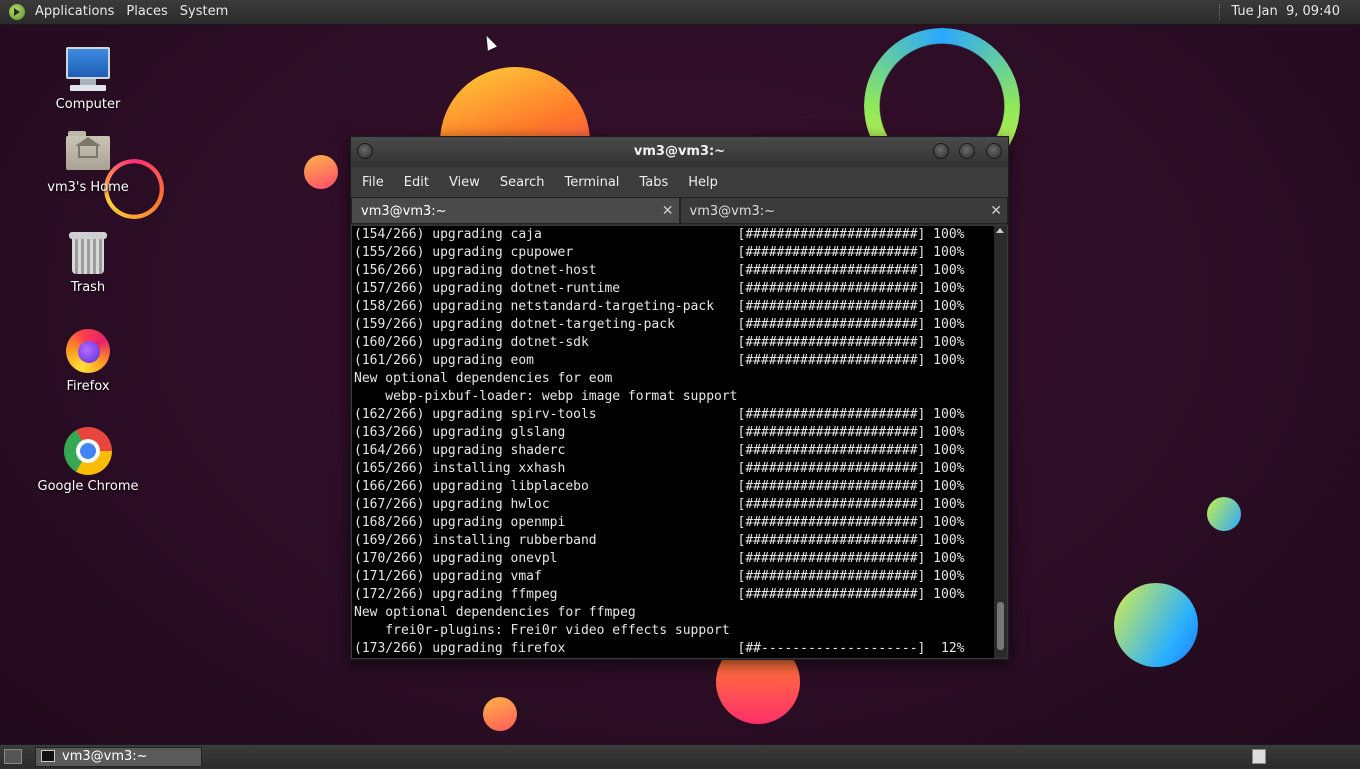 This screenshot has width=1360, height=769. Describe the element at coordinates (464, 182) in the screenshot. I see `menu-view: View` at that location.